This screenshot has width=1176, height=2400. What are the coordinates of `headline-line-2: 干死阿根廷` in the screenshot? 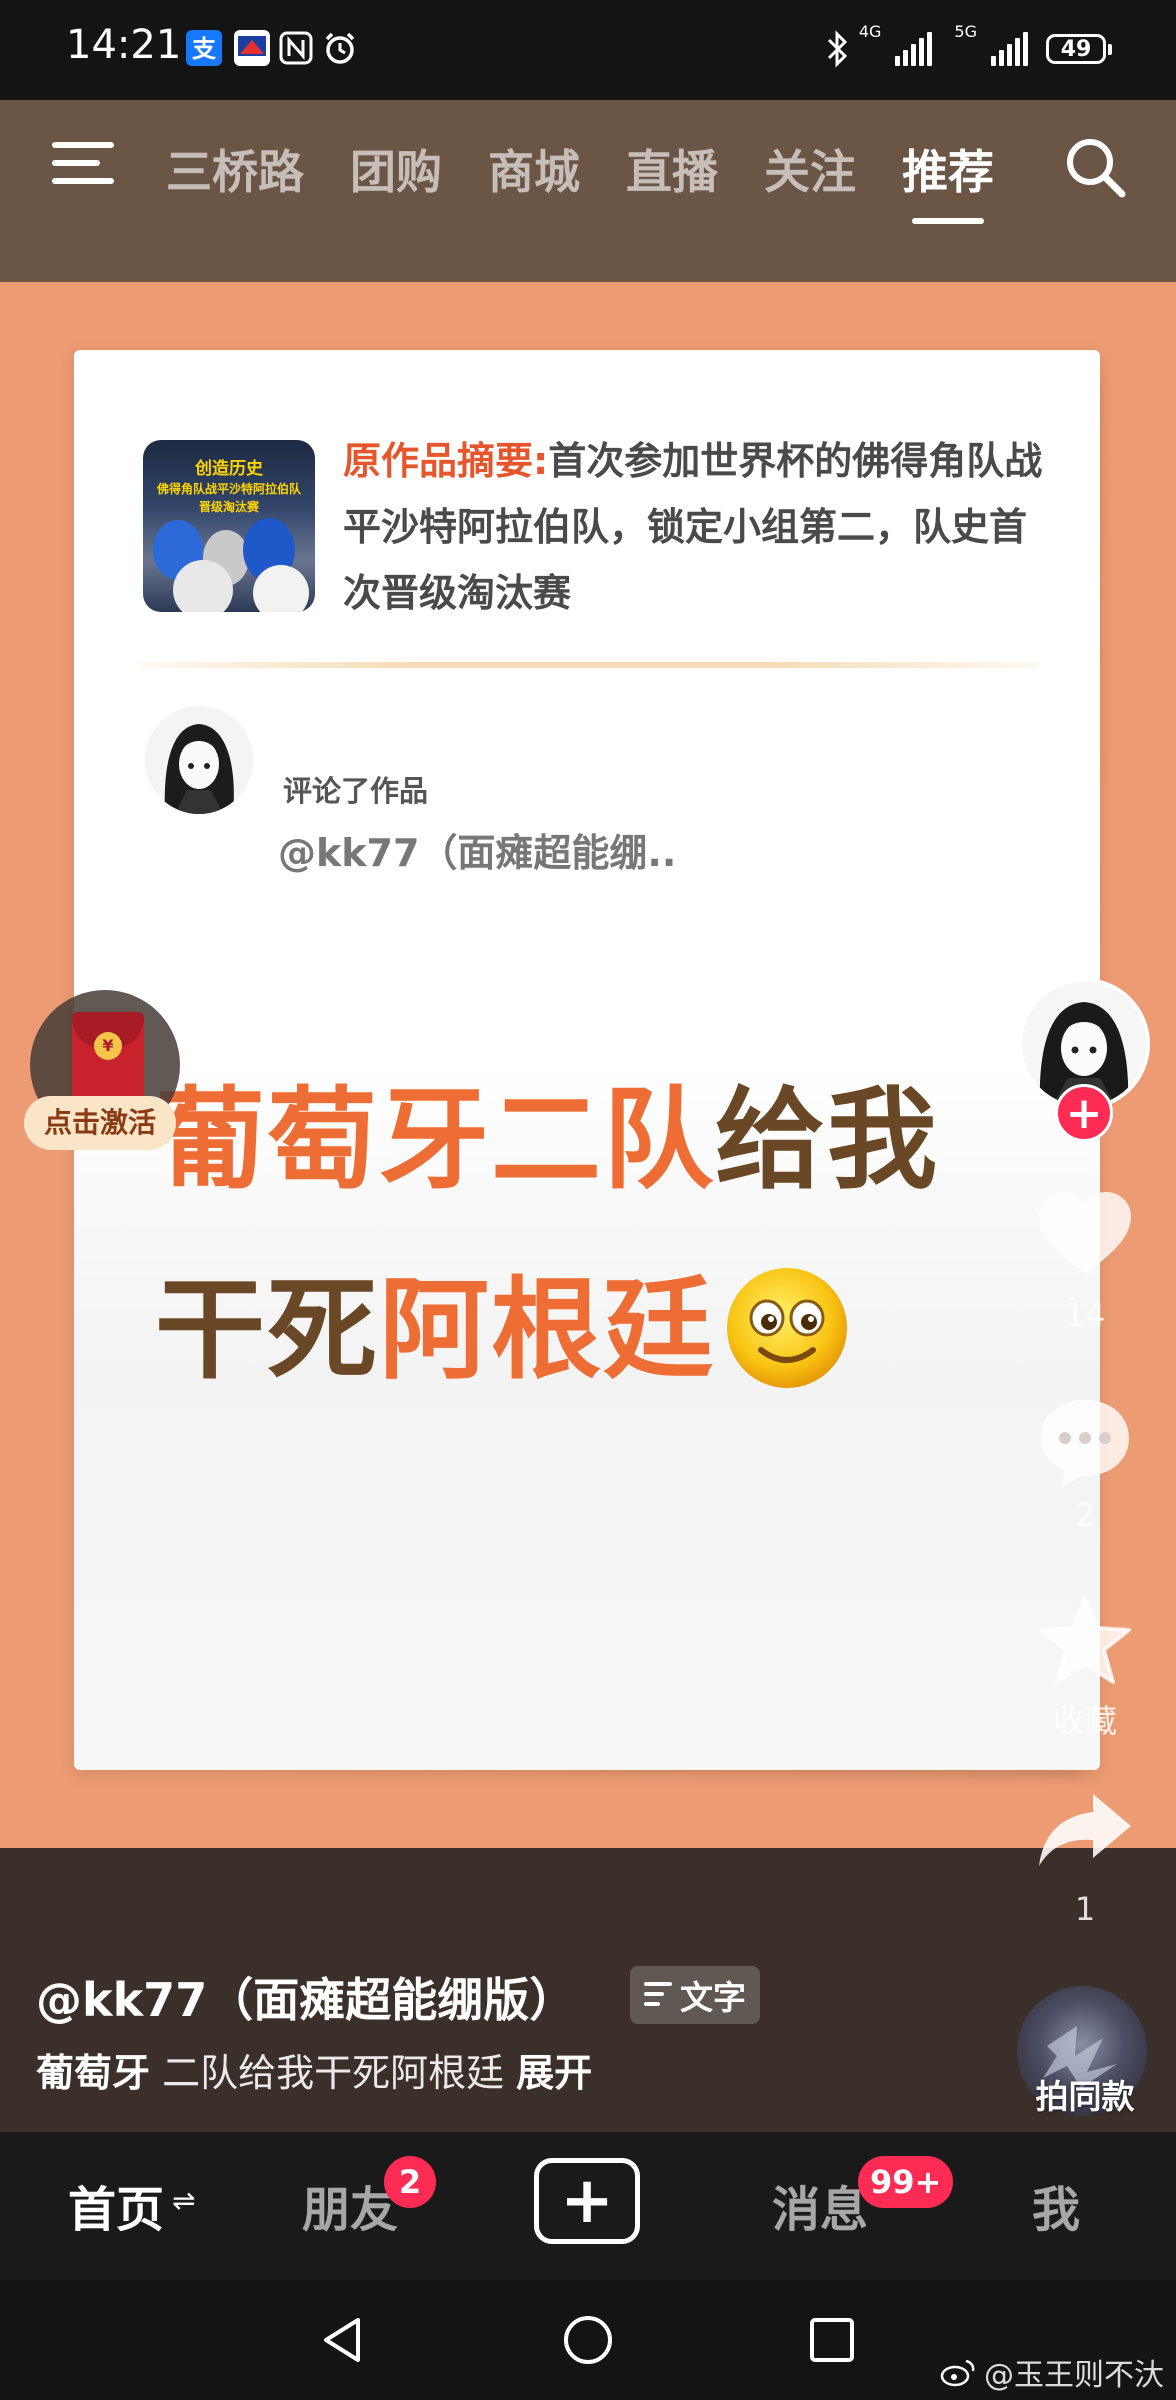 It's located at (615, 1330).